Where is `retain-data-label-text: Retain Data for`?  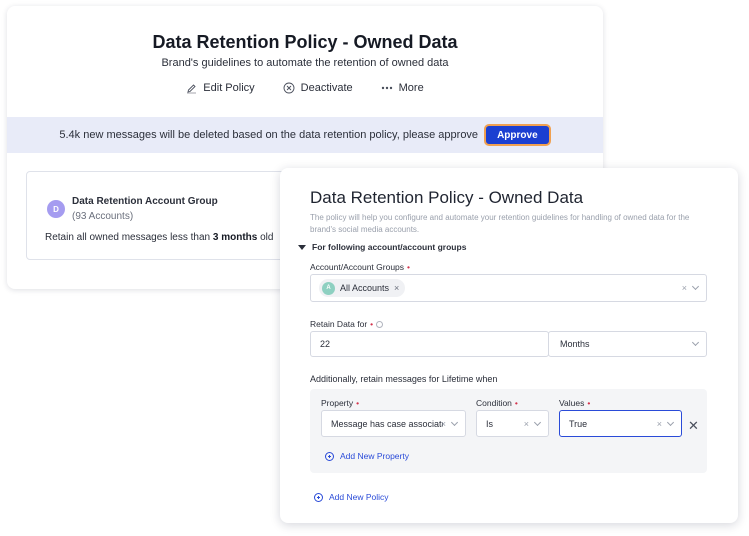 retain-data-label-text: Retain Data for is located at coordinates (339, 324).